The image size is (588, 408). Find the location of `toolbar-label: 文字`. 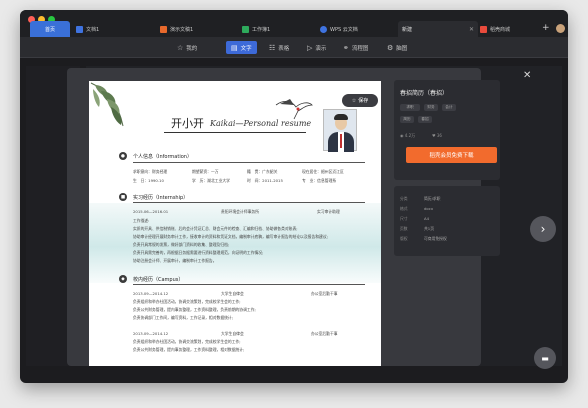

toolbar-label: 文字 is located at coordinates (246, 48).